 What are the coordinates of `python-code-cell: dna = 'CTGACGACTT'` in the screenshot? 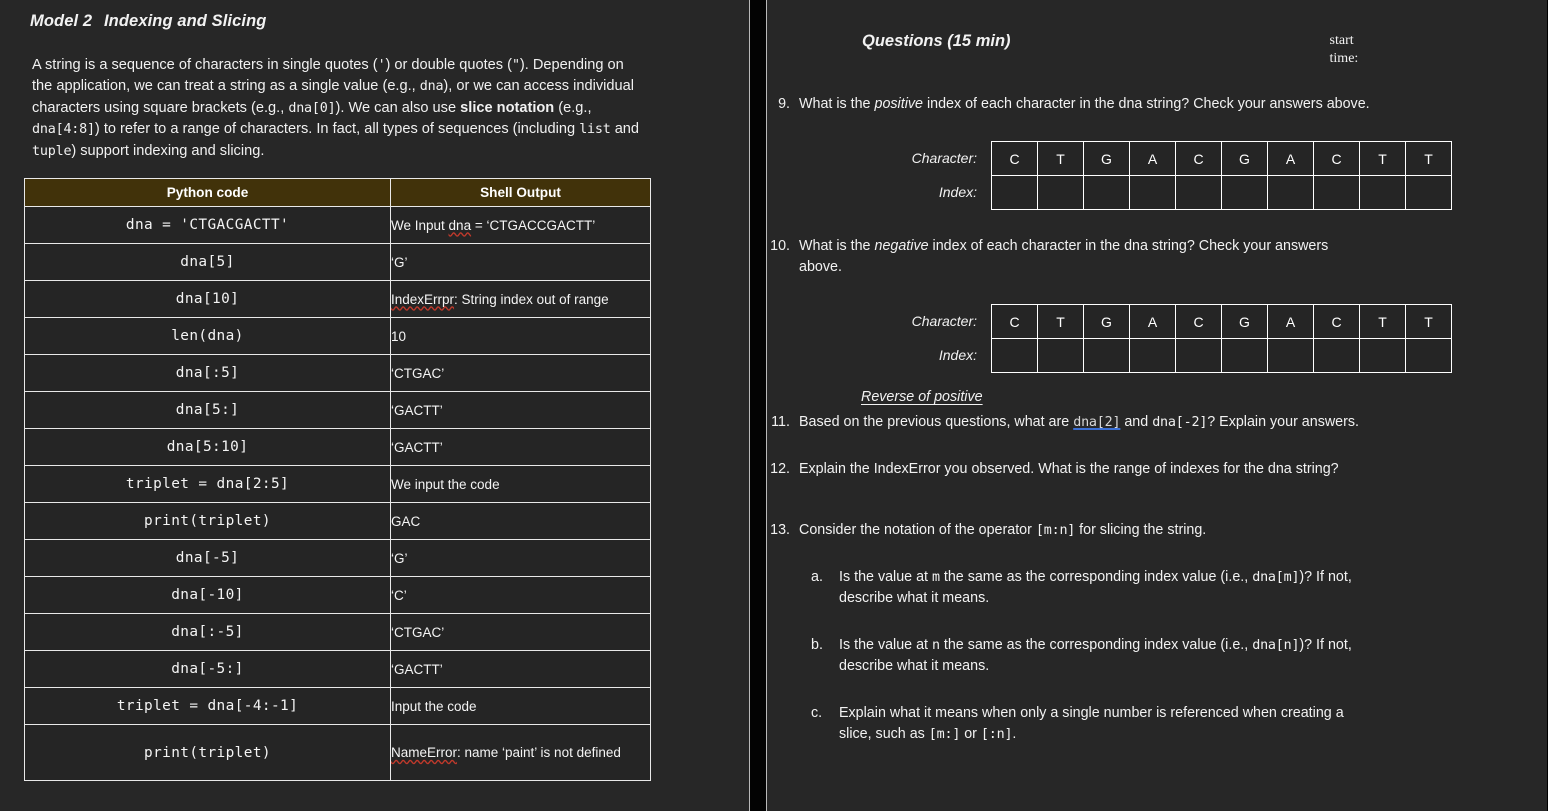 It's located at (207, 225).